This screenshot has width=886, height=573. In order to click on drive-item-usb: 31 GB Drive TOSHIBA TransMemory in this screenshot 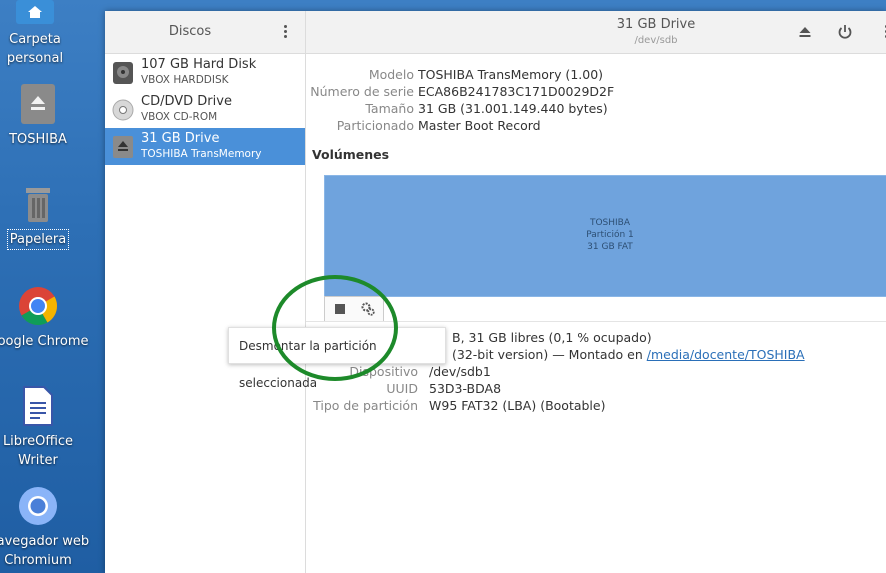, I will do `click(205, 146)`.